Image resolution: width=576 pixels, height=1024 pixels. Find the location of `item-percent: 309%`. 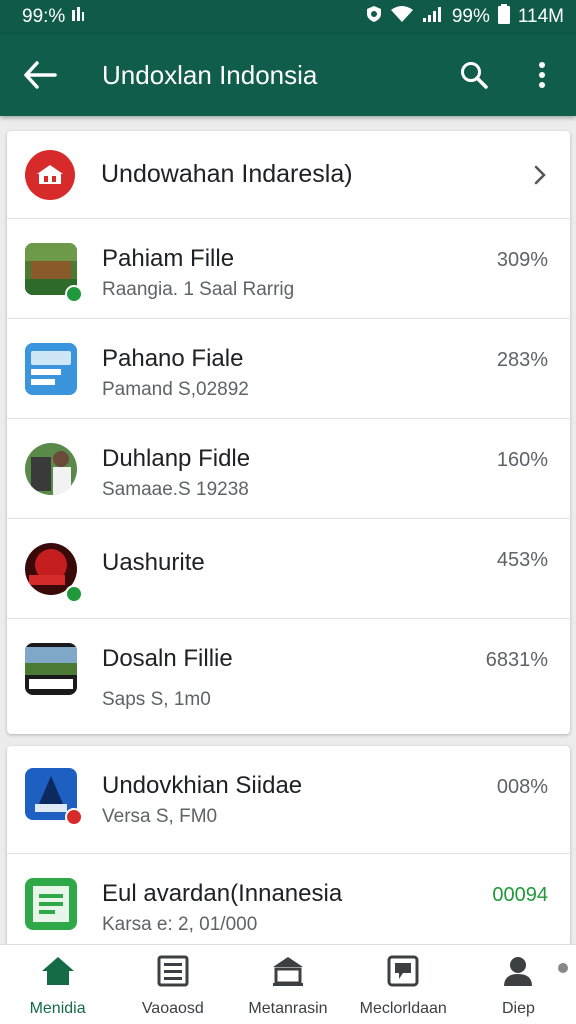

item-percent: 309% is located at coordinates (522, 260).